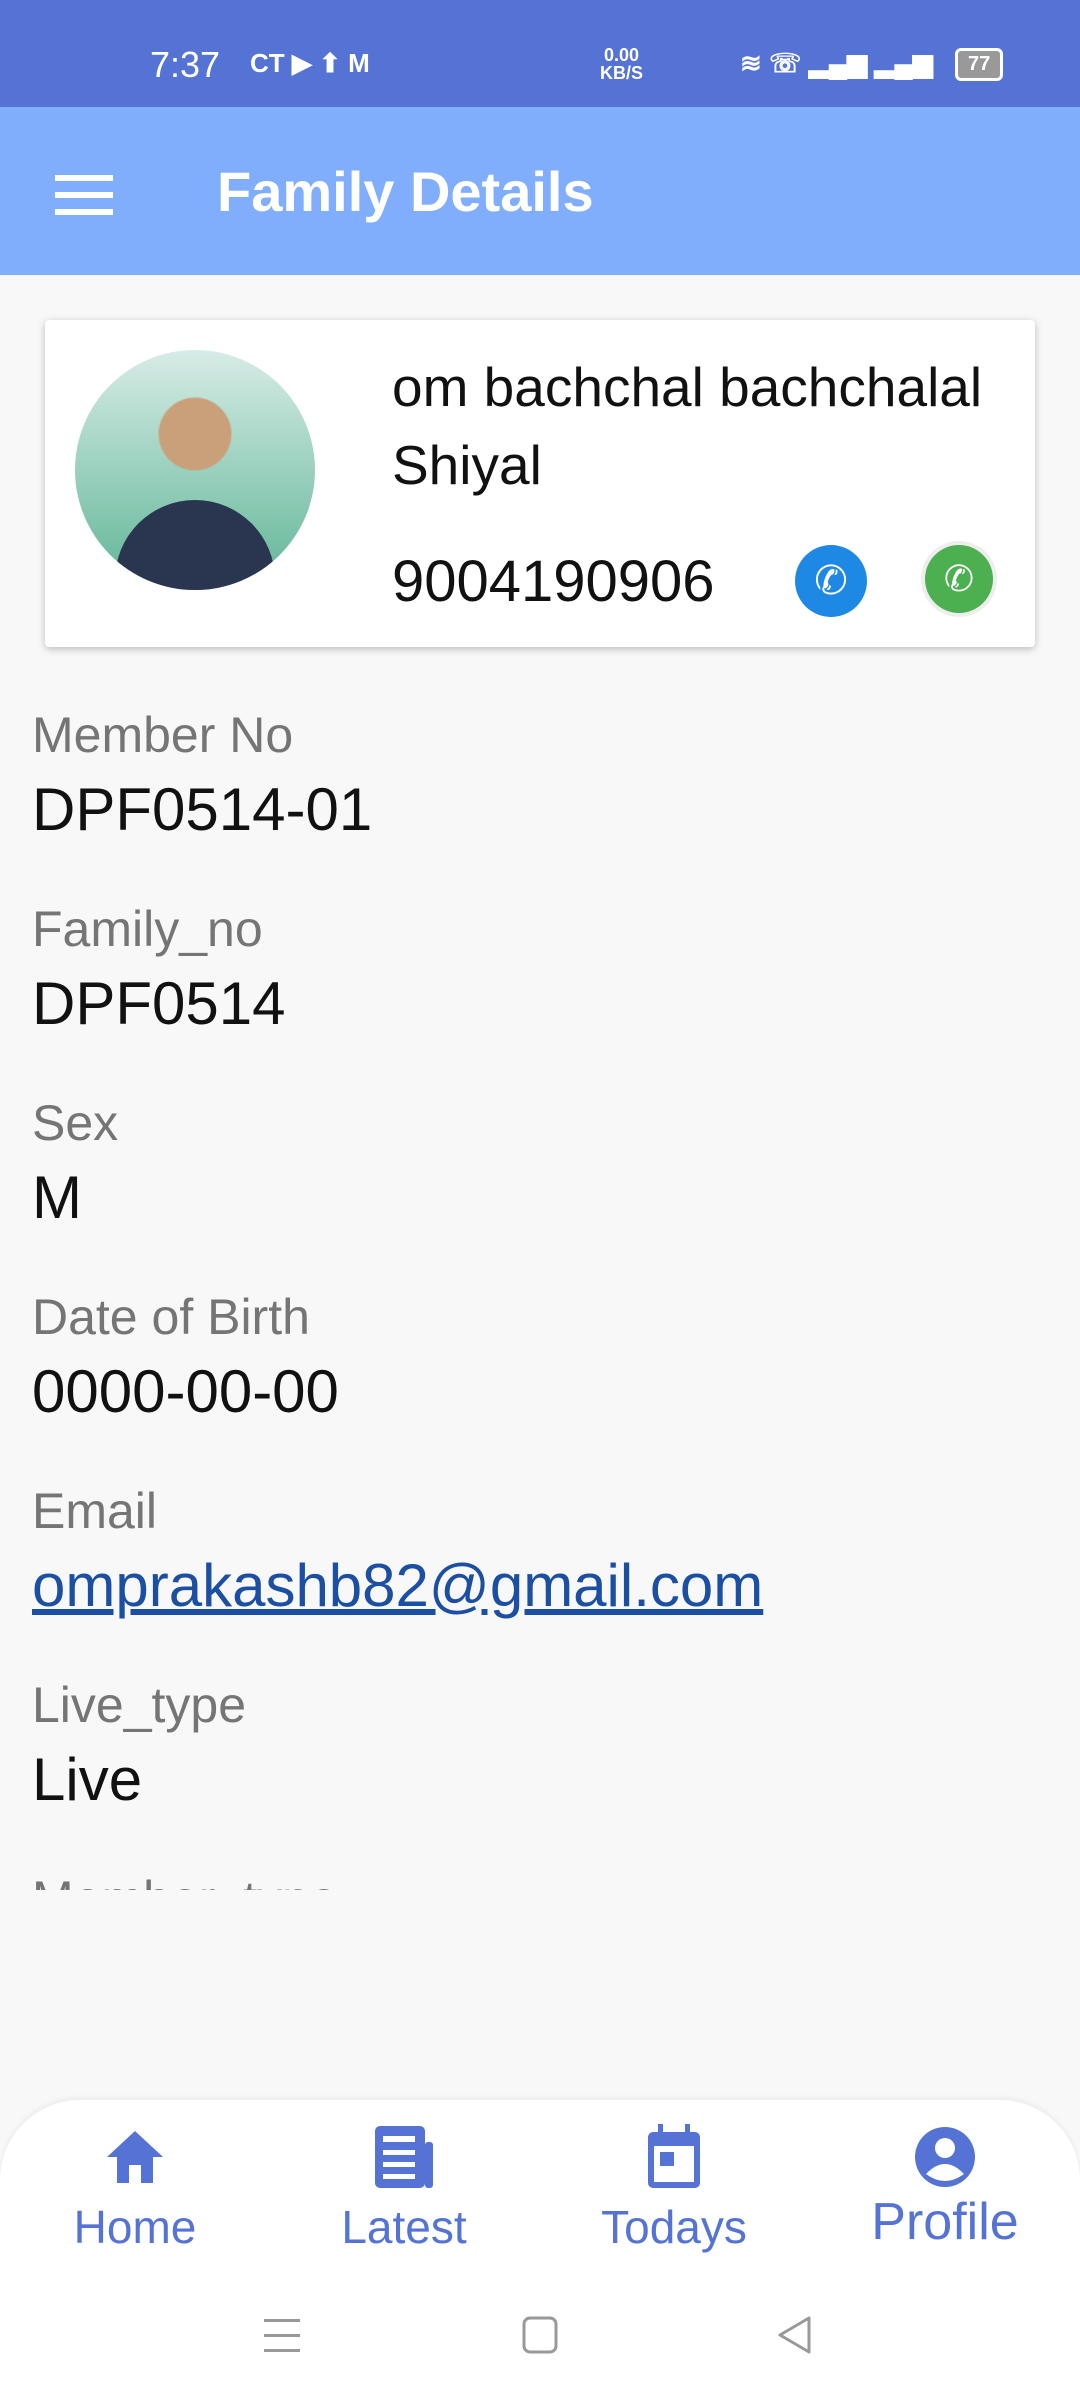  I want to click on field-label: Family_no, so click(147, 929).